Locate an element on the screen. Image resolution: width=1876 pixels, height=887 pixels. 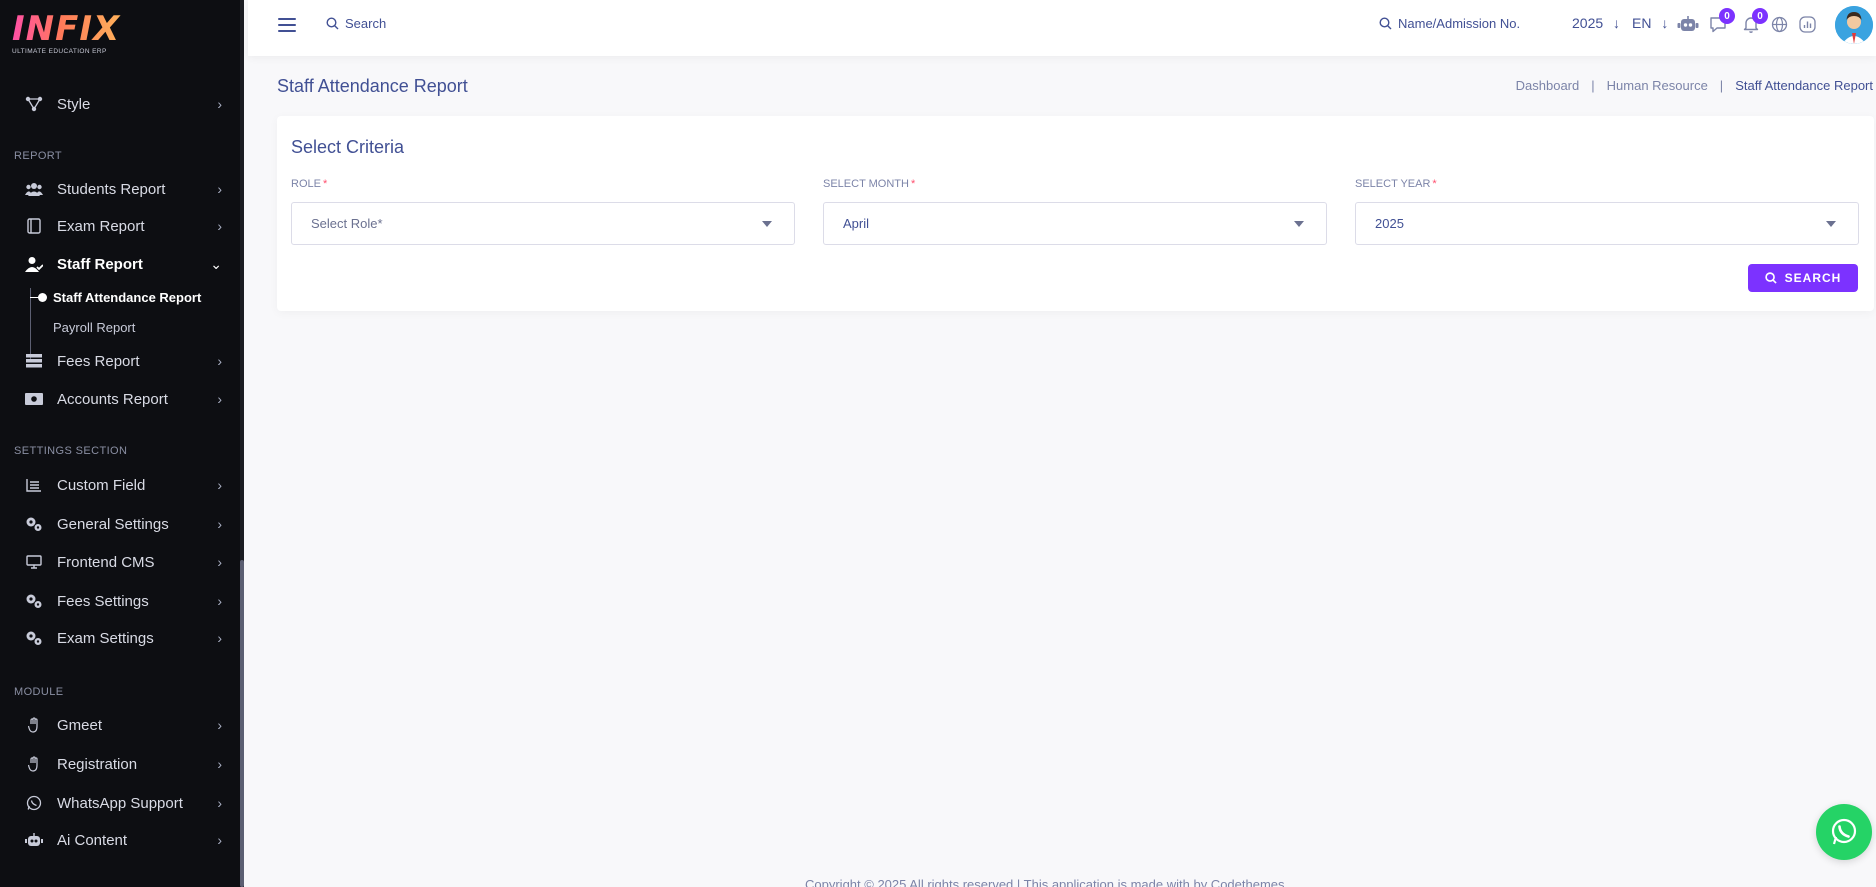
user-avatar is located at coordinates (1854, 25).